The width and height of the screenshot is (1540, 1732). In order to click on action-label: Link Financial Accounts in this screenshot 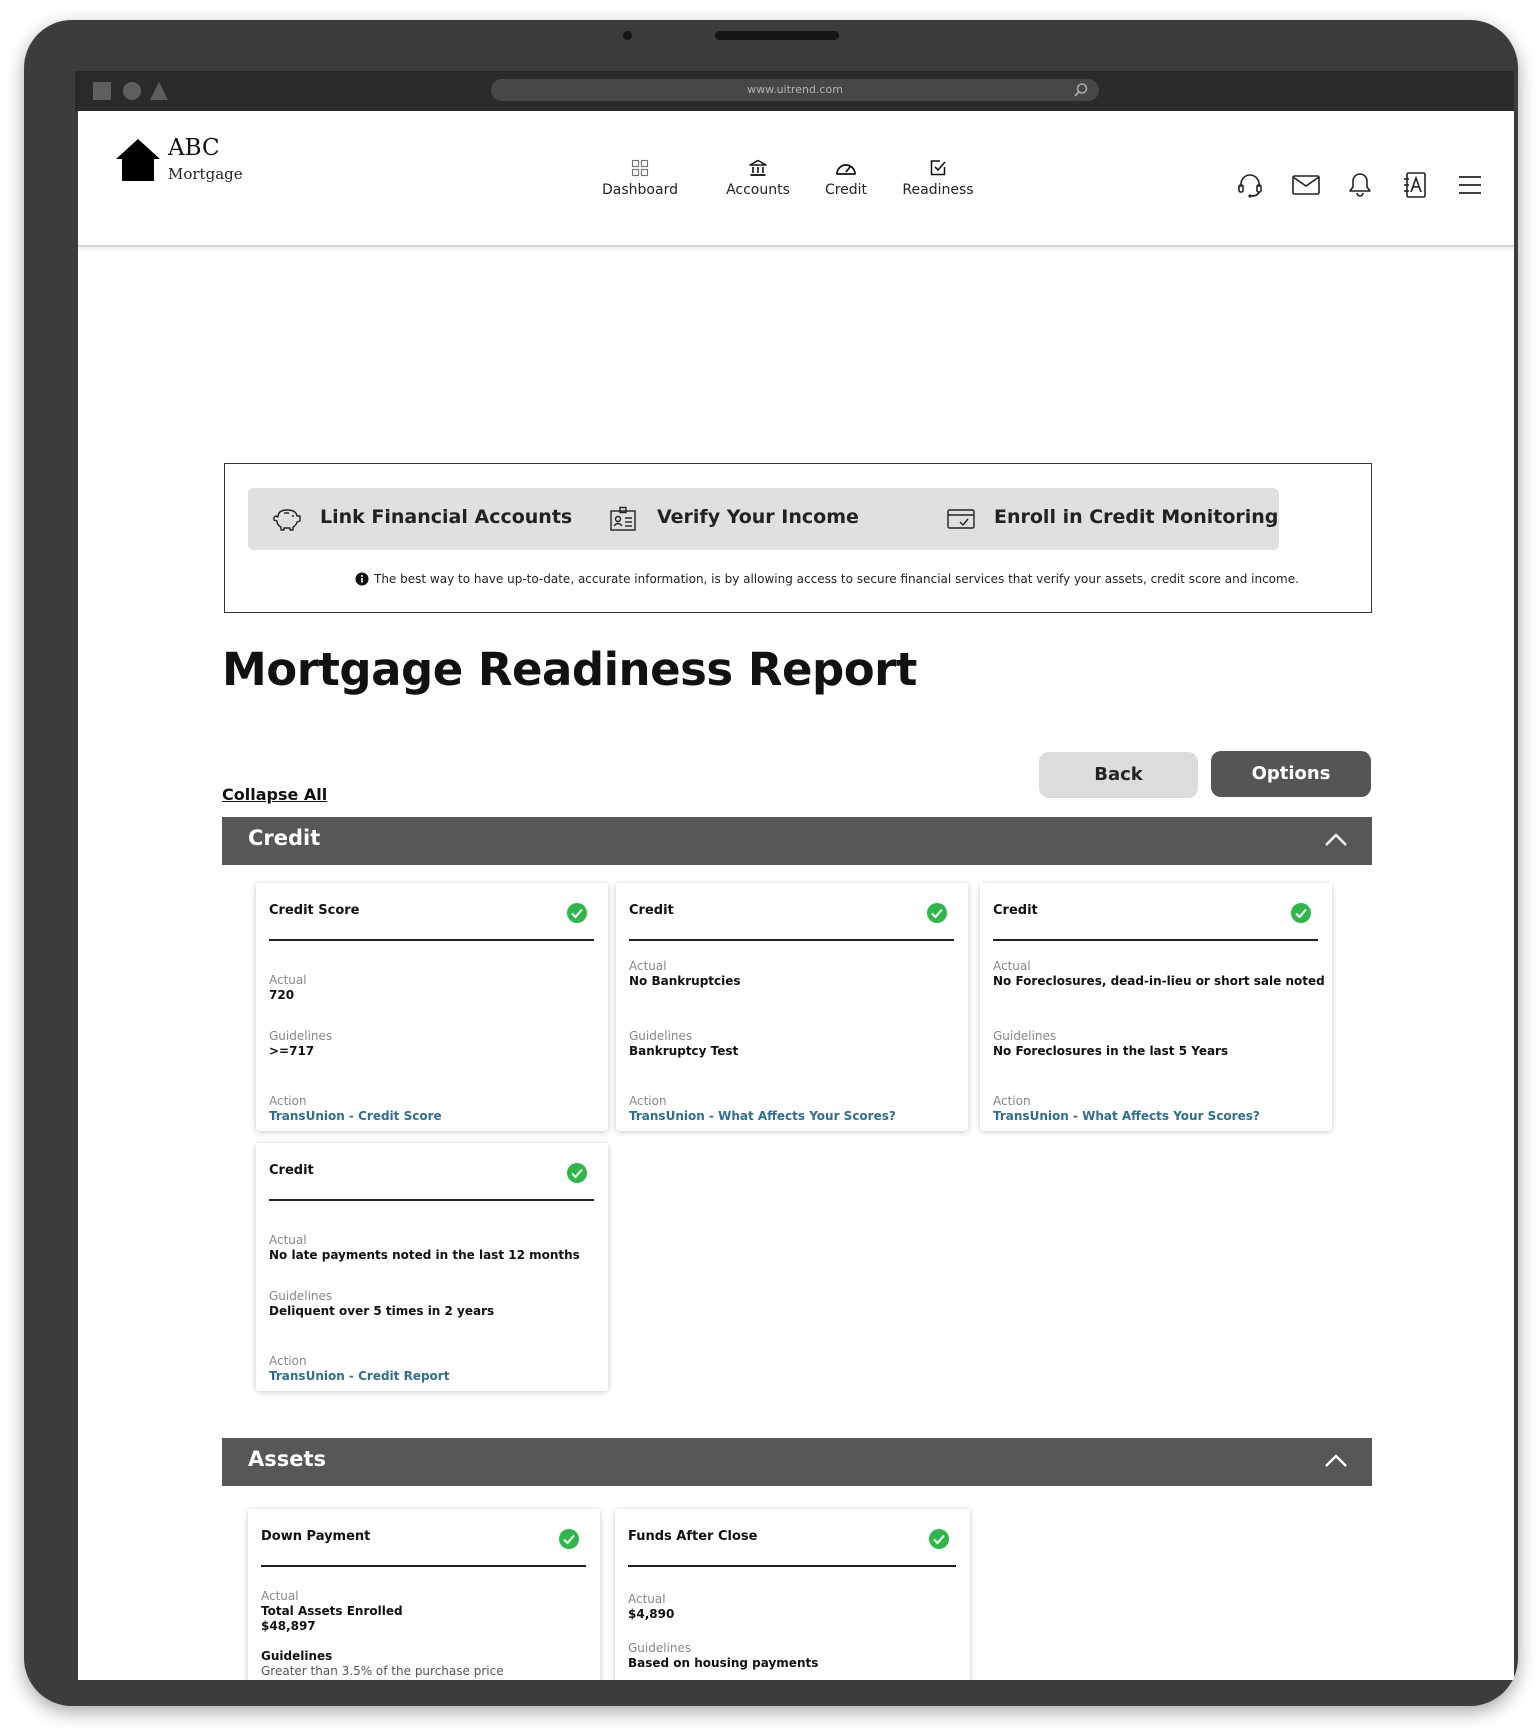, I will do `click(446, 517)`.